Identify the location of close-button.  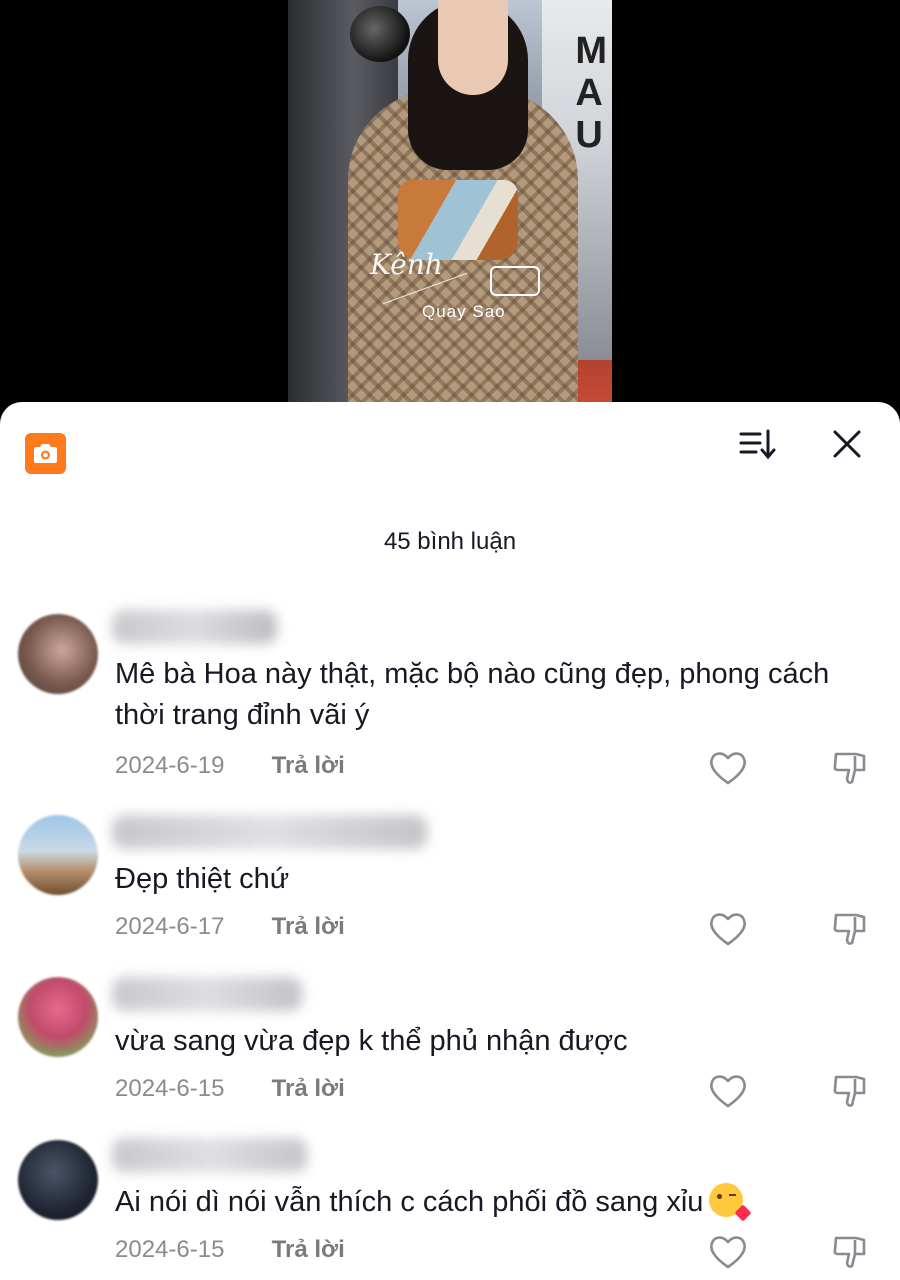
(847, 444).